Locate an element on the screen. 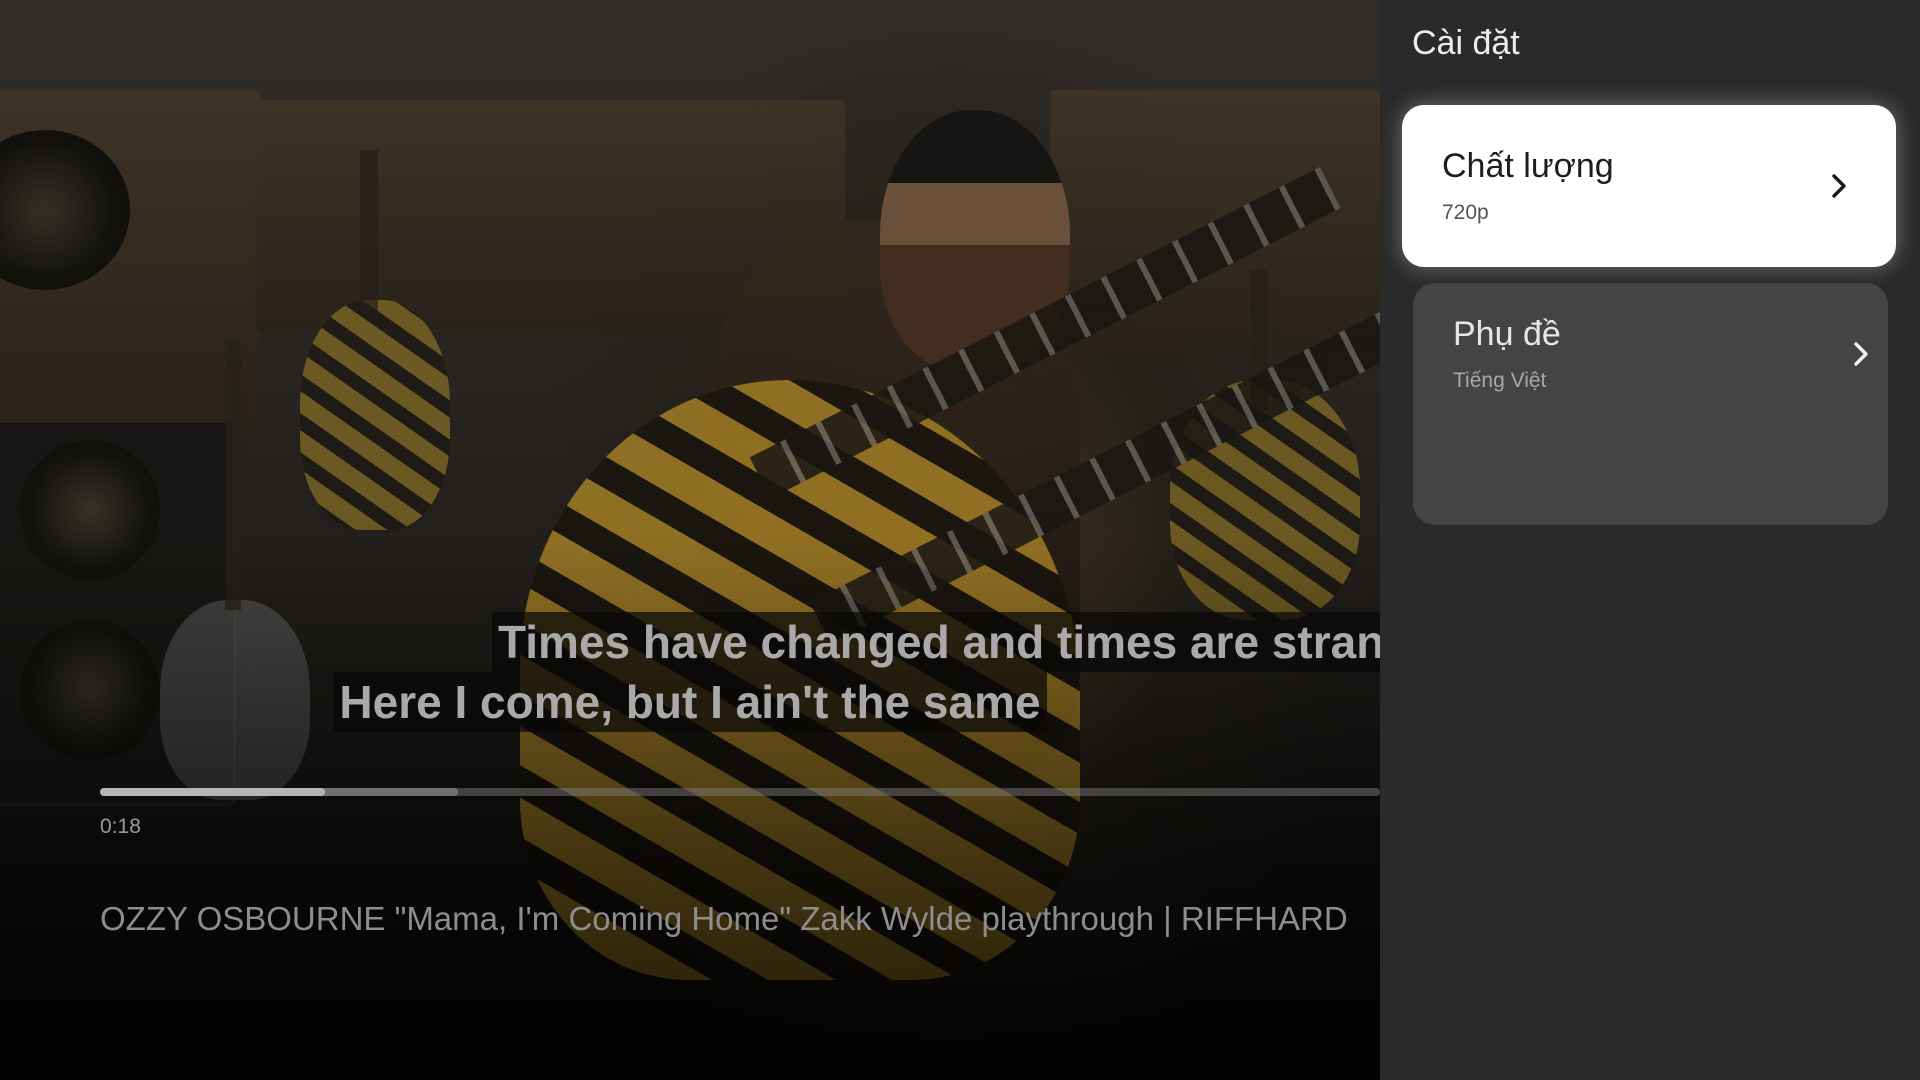 The width and height of the screenshot is (1920, 1080). seek-bar-played is located at coordinates (213, 792).